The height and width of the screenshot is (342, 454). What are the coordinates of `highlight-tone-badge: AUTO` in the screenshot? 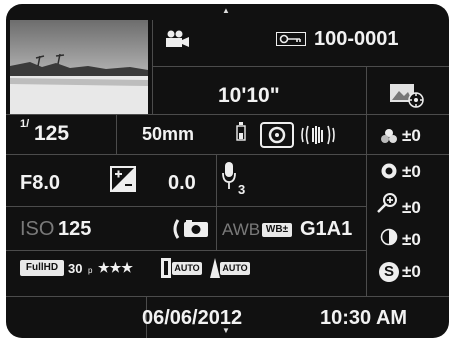 It's located at (235, 268).